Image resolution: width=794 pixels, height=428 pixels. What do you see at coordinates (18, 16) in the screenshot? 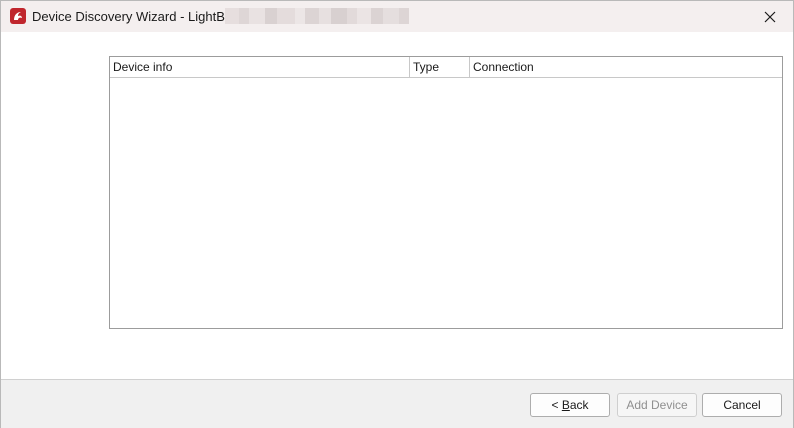
I see `lightburn-app-icon` at bounding box center [18, 16].